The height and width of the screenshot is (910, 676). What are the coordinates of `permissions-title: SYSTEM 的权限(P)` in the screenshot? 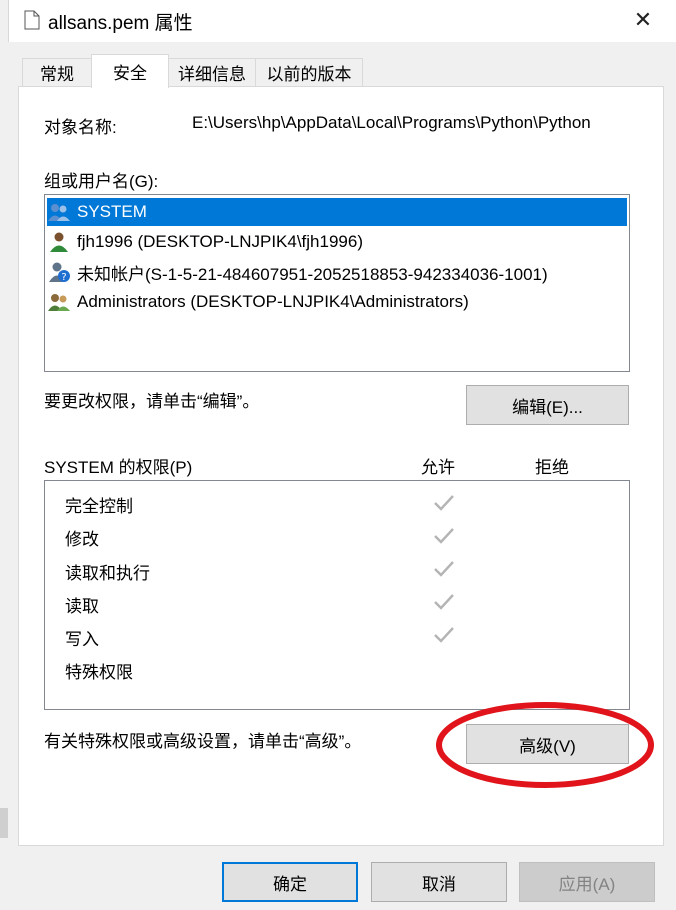 It's located at (118, 467).